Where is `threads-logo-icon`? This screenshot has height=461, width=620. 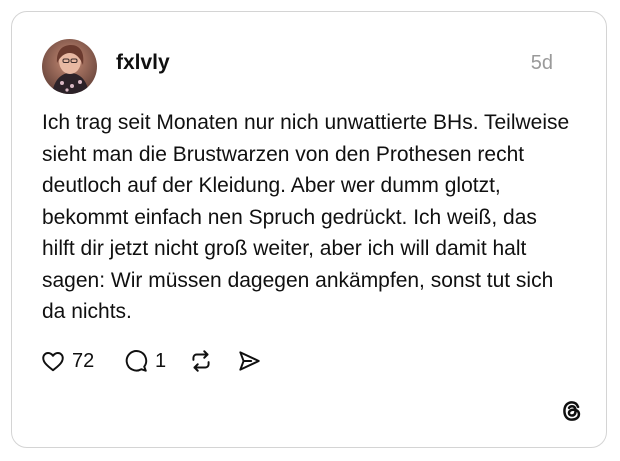 threads-logo-icon is located at coordinates (572, 411).